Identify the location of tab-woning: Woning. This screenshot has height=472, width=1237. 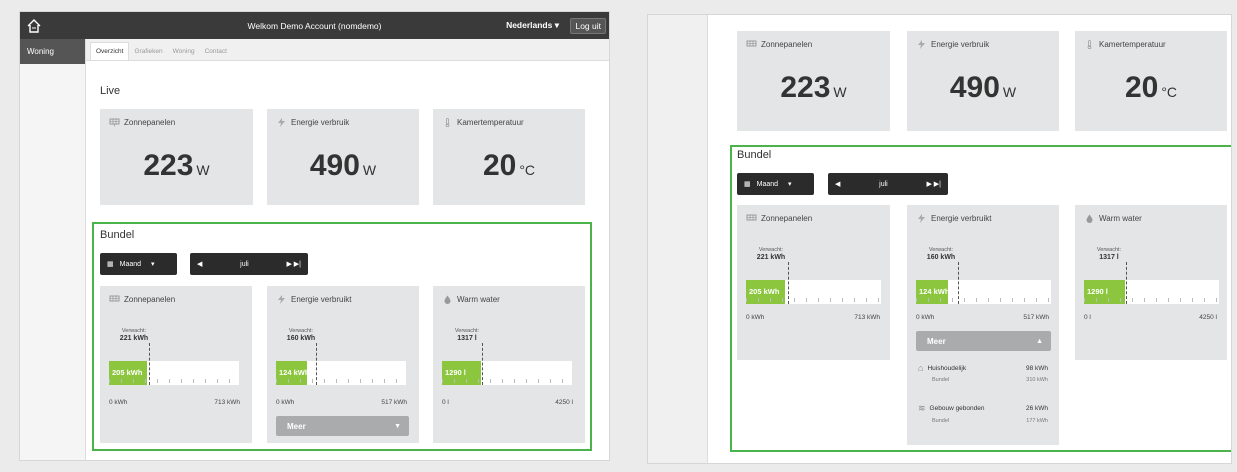
(184, 51).